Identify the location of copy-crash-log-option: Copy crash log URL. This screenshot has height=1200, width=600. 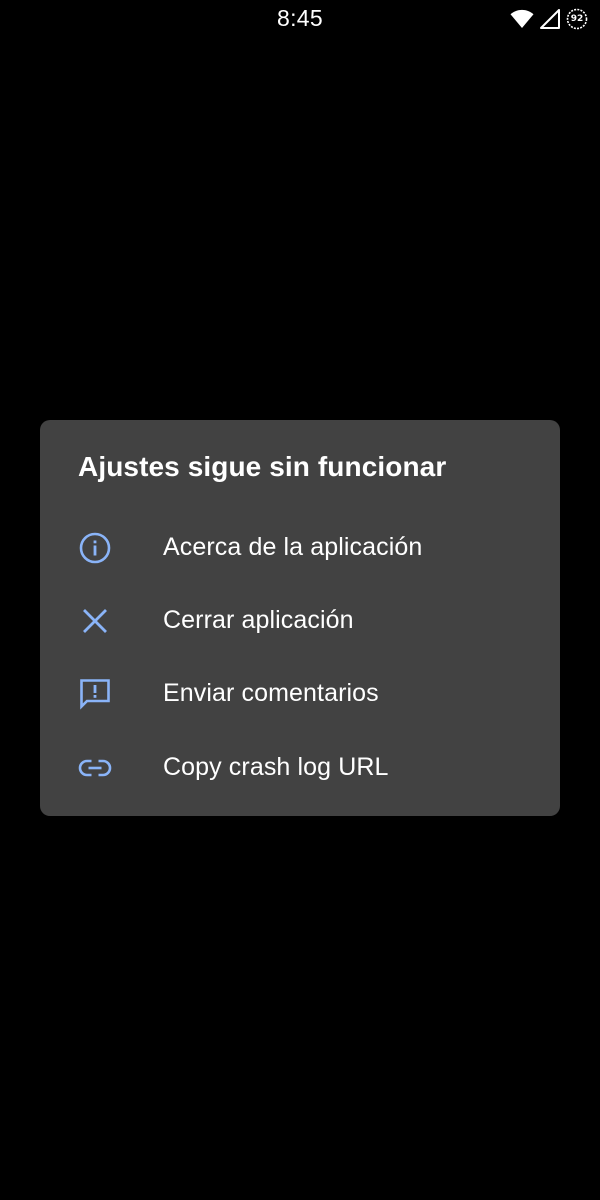
(300, 767).